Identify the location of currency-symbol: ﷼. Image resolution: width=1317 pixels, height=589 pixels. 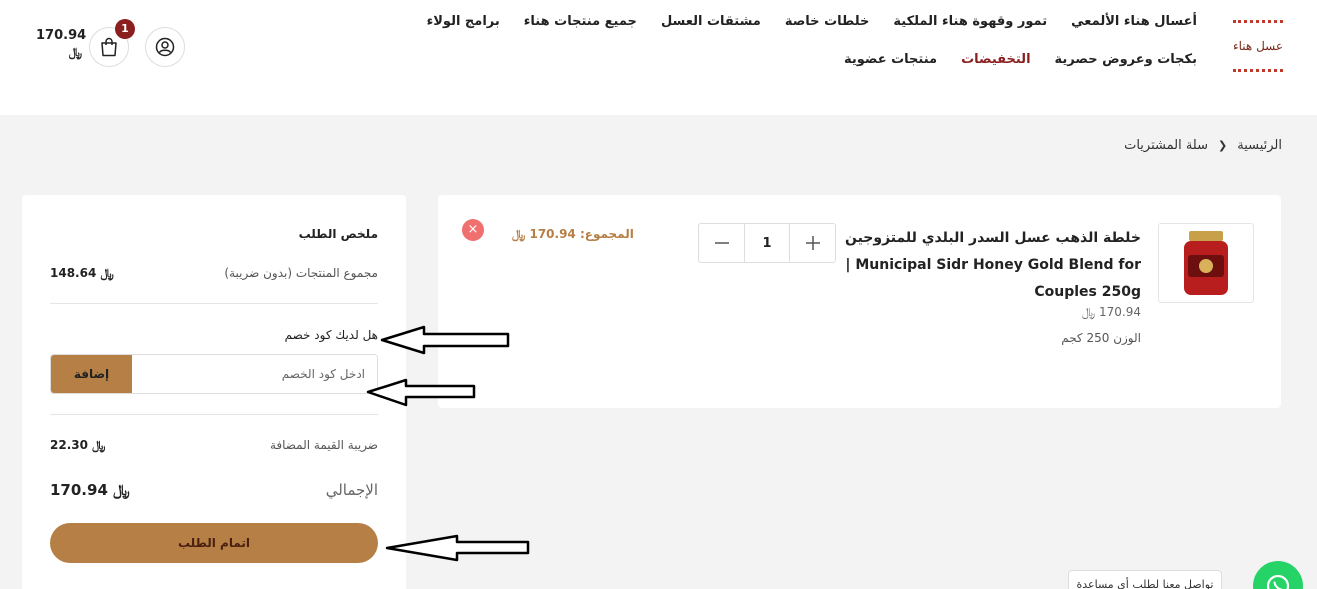
(75, 52).